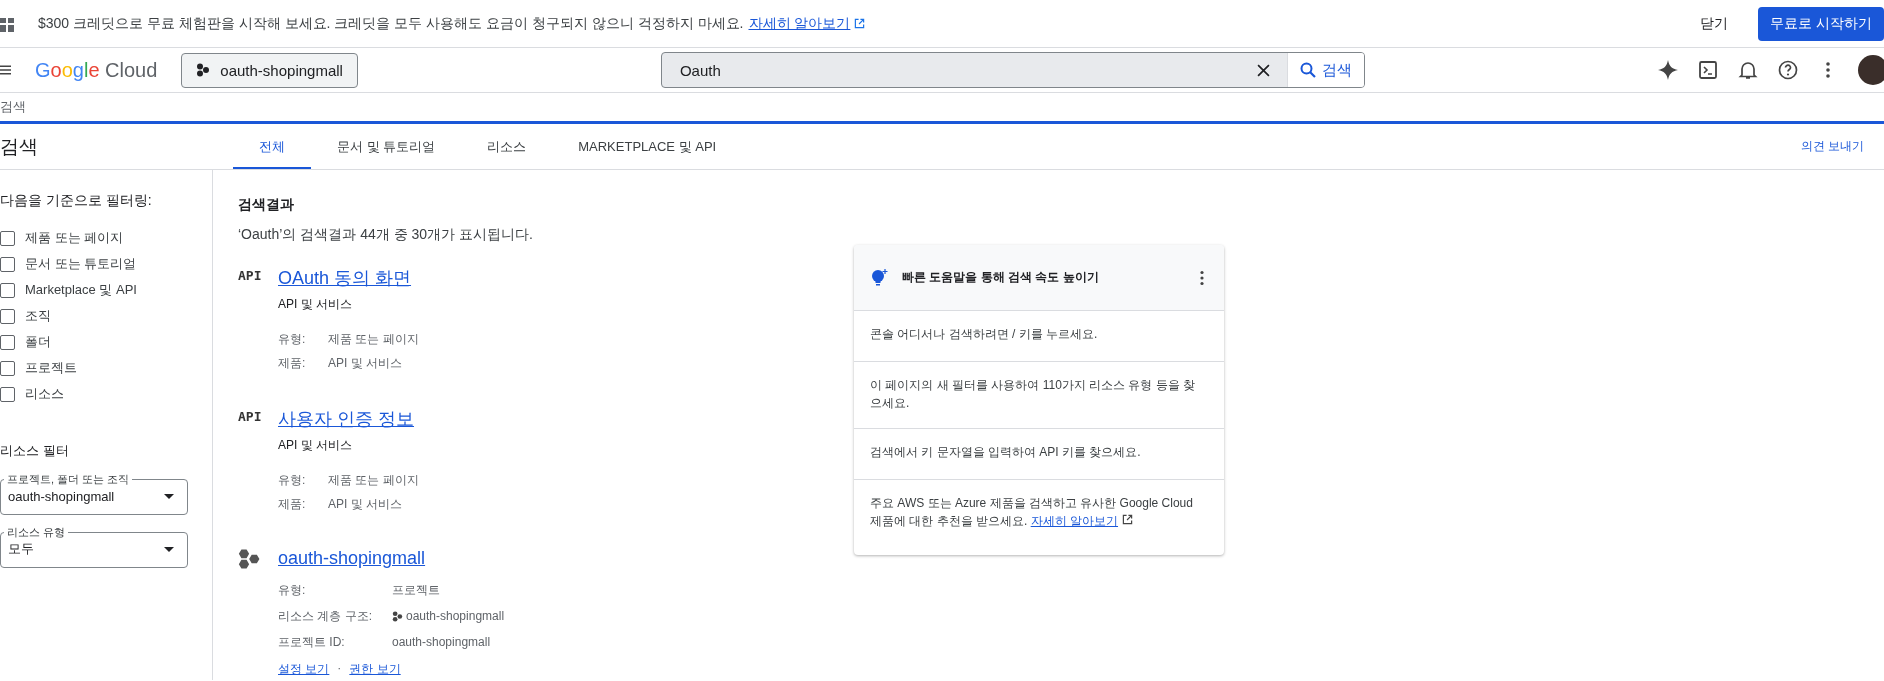 Image resolution: width=1884 pixels, height=681 pixels. What do you see at coordinates (1005, 452) in the screenshot?
I see `tip-text: 검색에서 키 문자열을 입력하여 API 키를 찾으세요.` at bounding box center [1005, 452].